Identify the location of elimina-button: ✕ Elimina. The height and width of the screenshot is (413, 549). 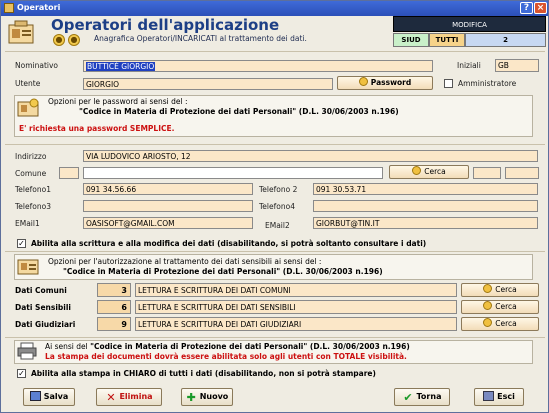
(129, 397).